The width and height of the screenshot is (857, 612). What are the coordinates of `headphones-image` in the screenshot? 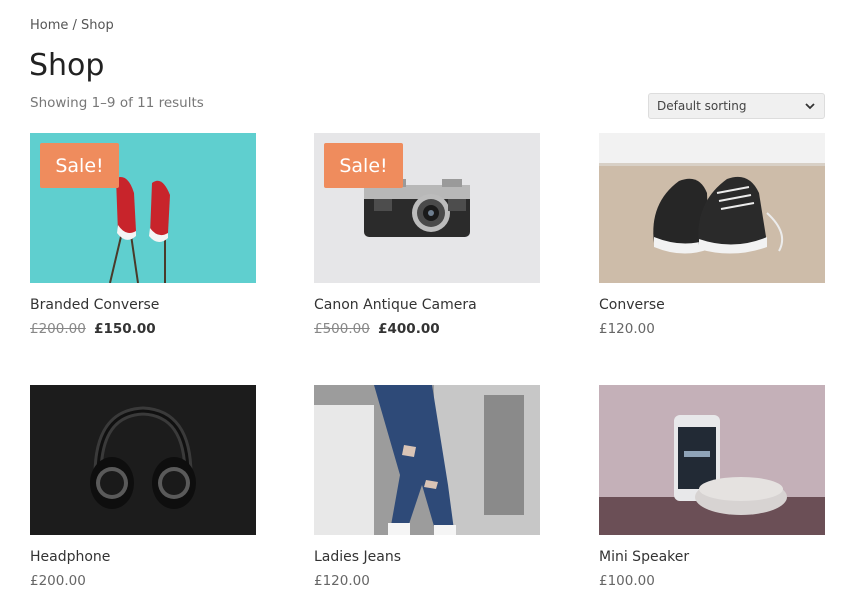 It's located at (143, 460).